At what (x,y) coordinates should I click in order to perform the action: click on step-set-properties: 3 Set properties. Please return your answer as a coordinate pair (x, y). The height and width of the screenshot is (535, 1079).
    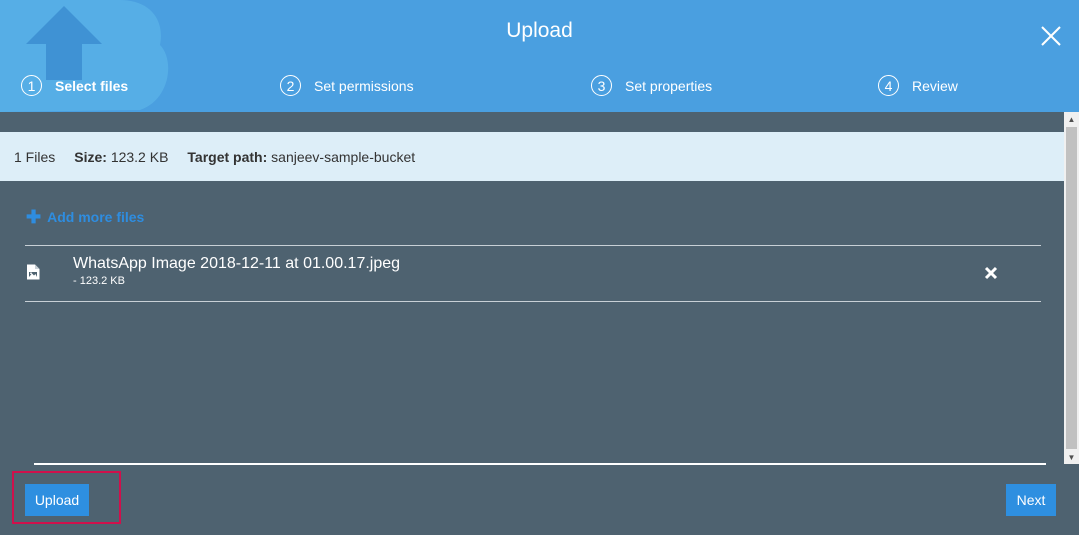
    Looking at the image, I should click on (651, 85).